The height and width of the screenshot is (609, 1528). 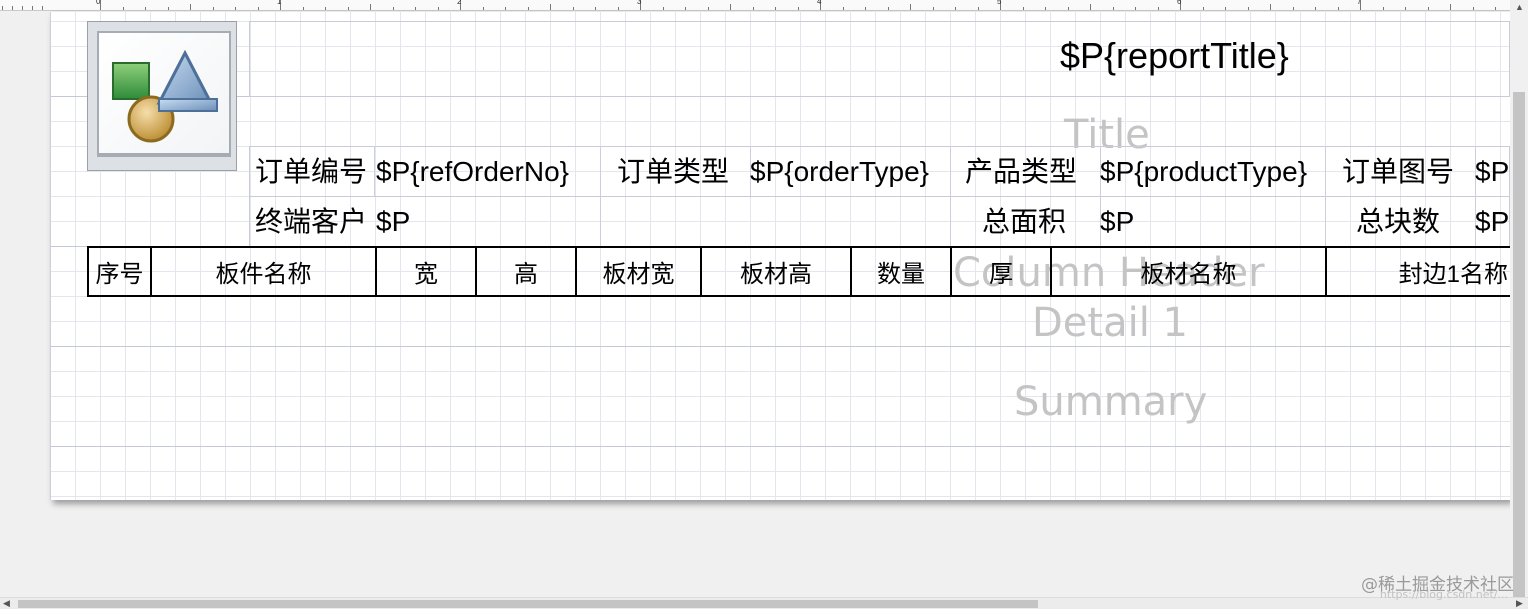 I want to click on report-title-field: $P{reportTitle}, so click(x=1174, y=56).